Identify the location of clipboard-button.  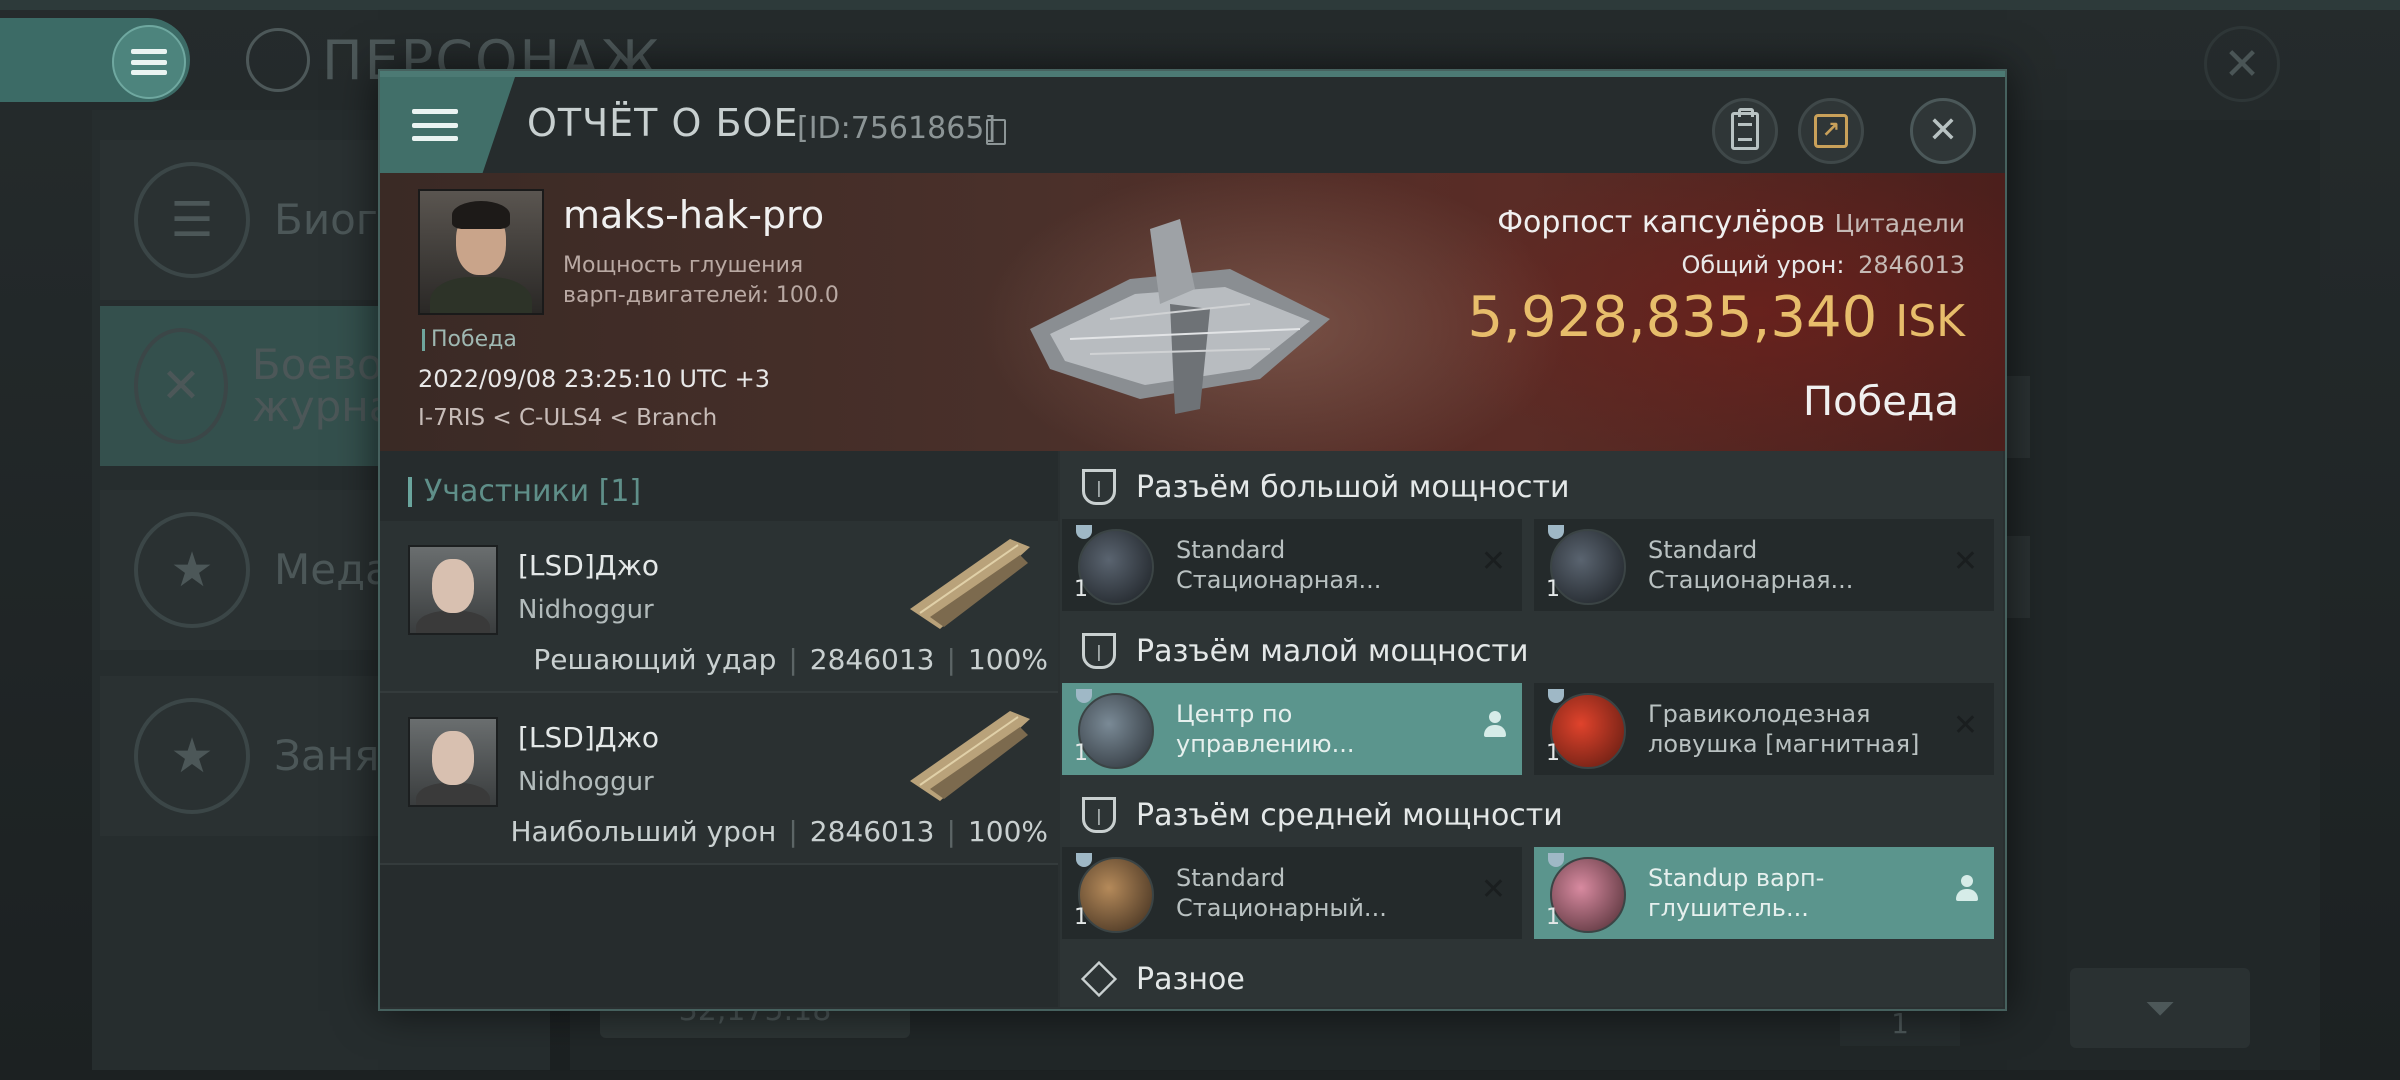
(1745, 131).